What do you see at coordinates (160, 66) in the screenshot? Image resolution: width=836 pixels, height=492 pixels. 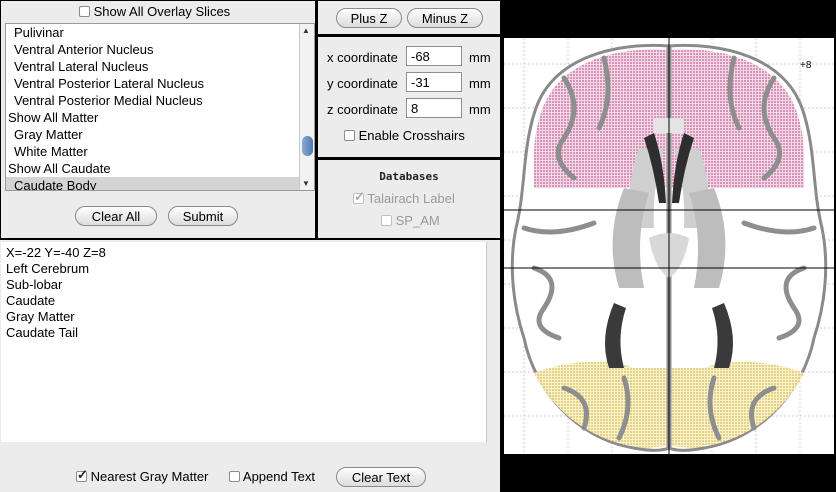 I see `overlay-list-item: Ventral Lateral Nucleus` at bounding box center [160, 66].